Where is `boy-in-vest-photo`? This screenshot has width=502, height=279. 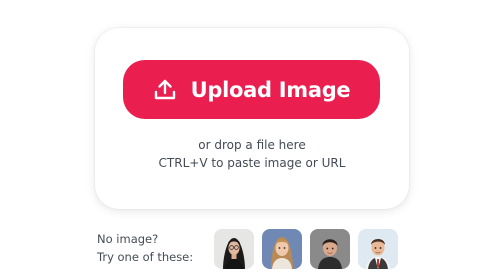
boy-in-vest-photo is located at coordinates (378, 249).